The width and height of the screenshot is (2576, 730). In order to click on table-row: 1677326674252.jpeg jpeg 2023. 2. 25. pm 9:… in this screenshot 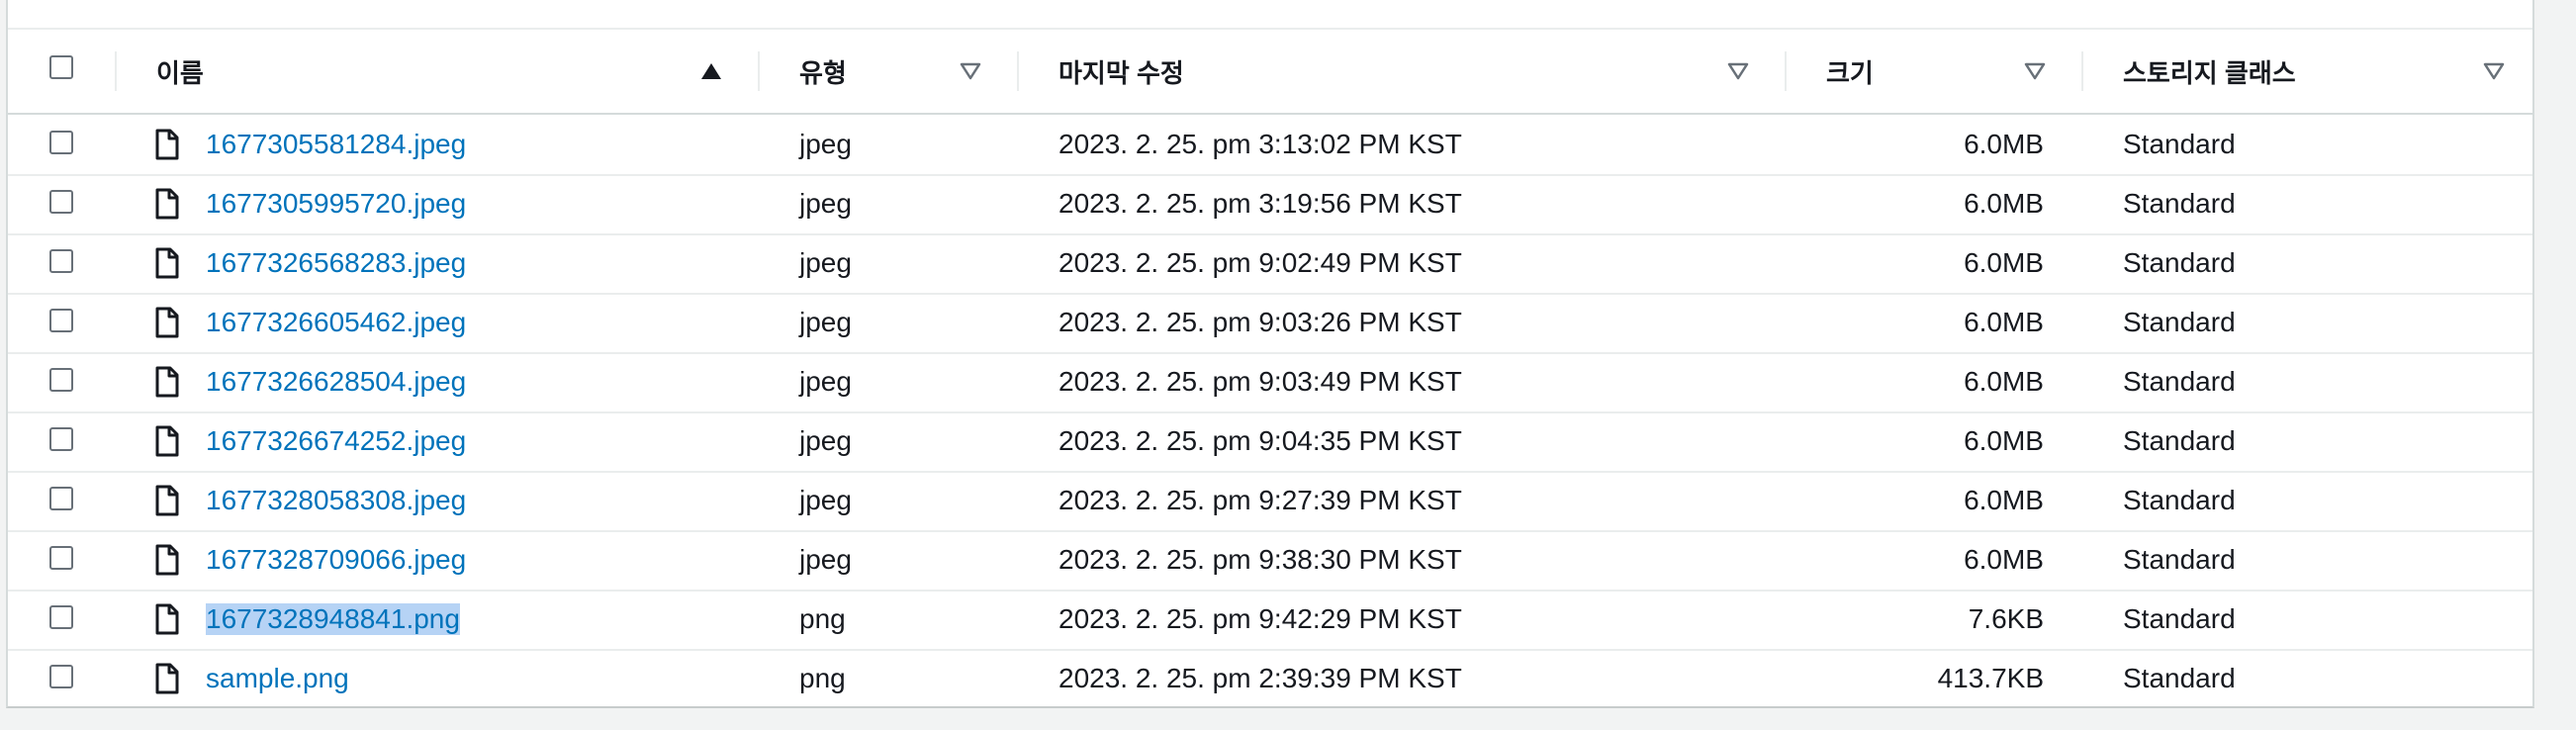, I will do `click(1270, 442)`.